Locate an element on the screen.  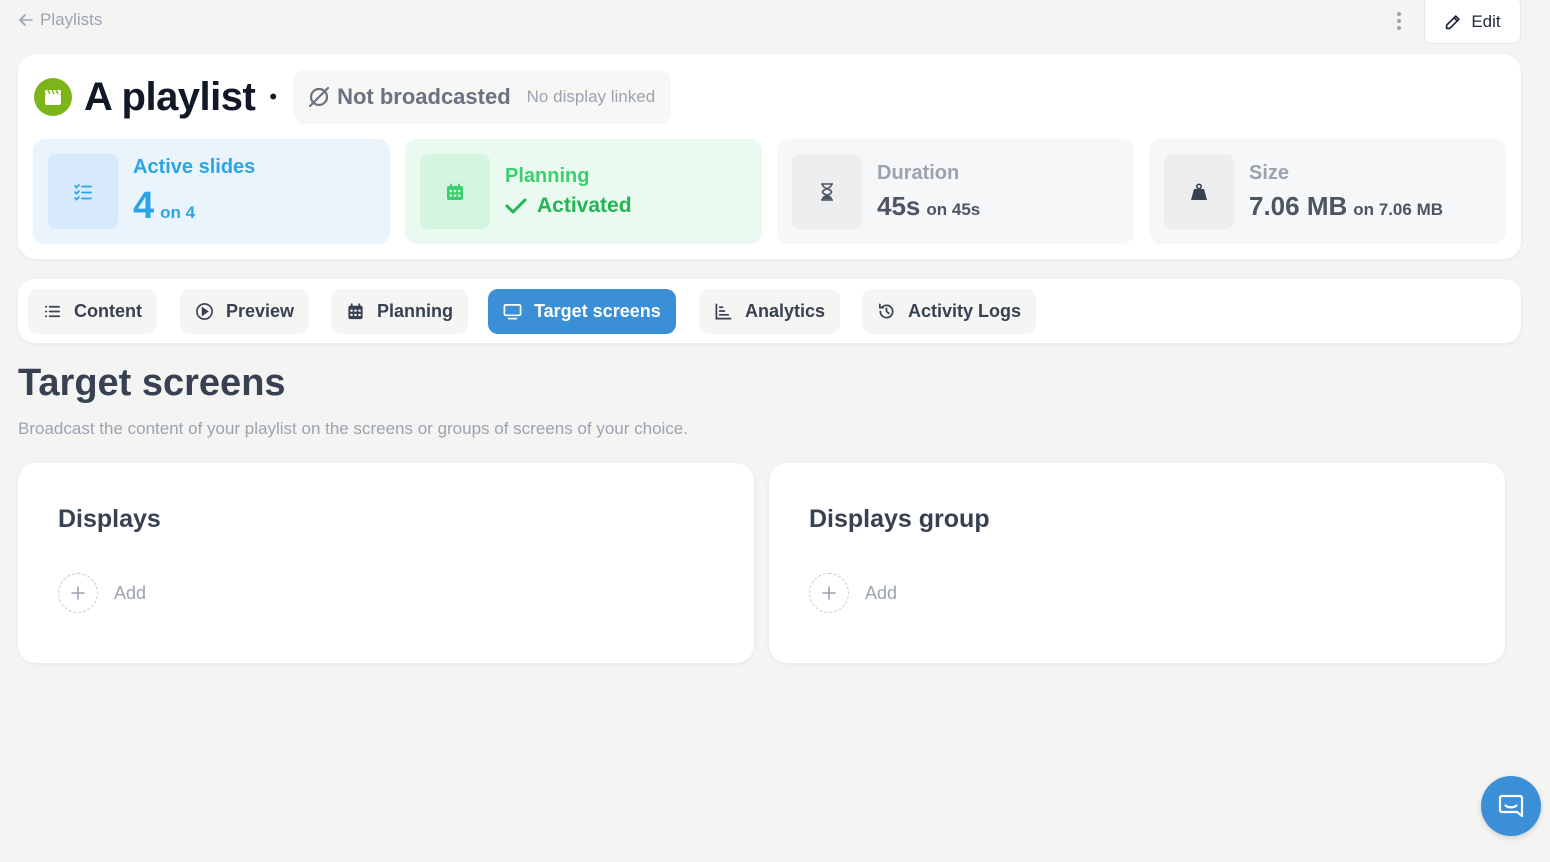
edit-button: Edit is located at coordinates (1472, 22).